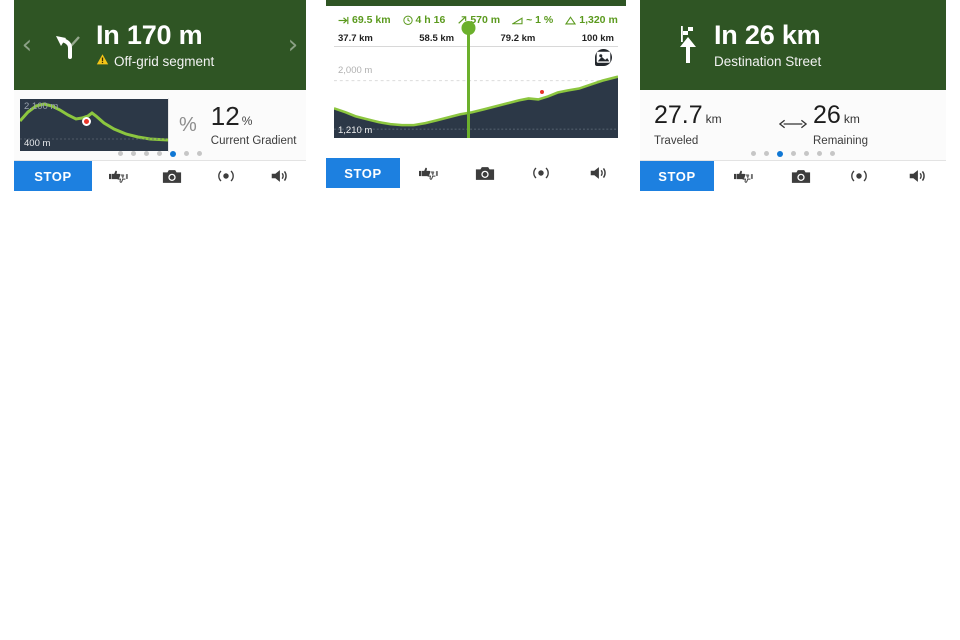 Image resolution: width=960 pixels, height=640 pixels. Describe the element at coordinates (468, 28) in the screenshot. I see `chart-cursor-knob` at that location.